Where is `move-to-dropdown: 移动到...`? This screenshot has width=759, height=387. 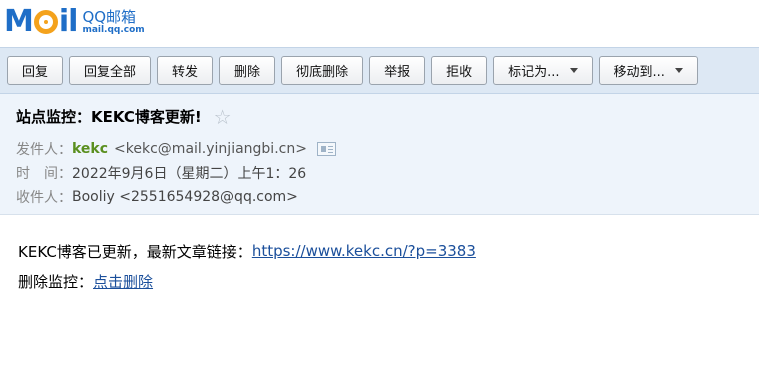 move-to-dropdown: 移动到... is located at coordinates (648, 70).